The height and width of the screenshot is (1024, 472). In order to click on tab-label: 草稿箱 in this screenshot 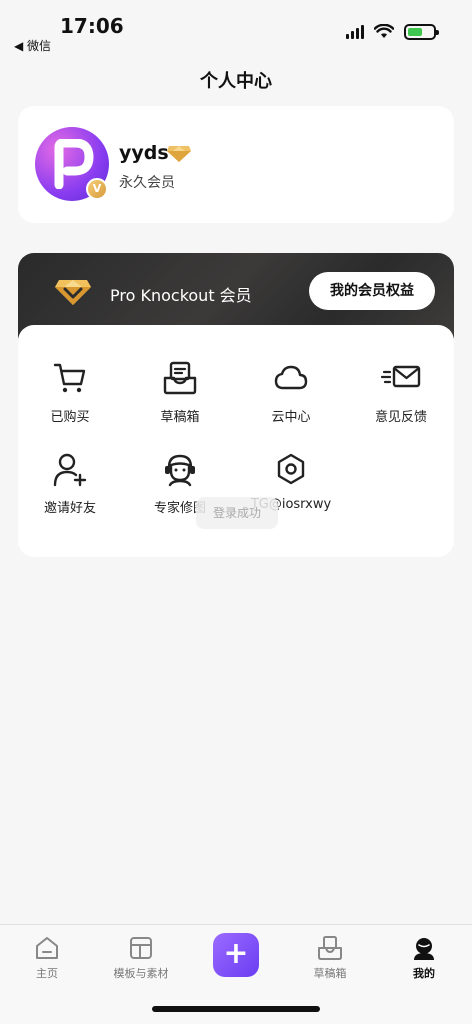, I will do `click(330, 973)`.